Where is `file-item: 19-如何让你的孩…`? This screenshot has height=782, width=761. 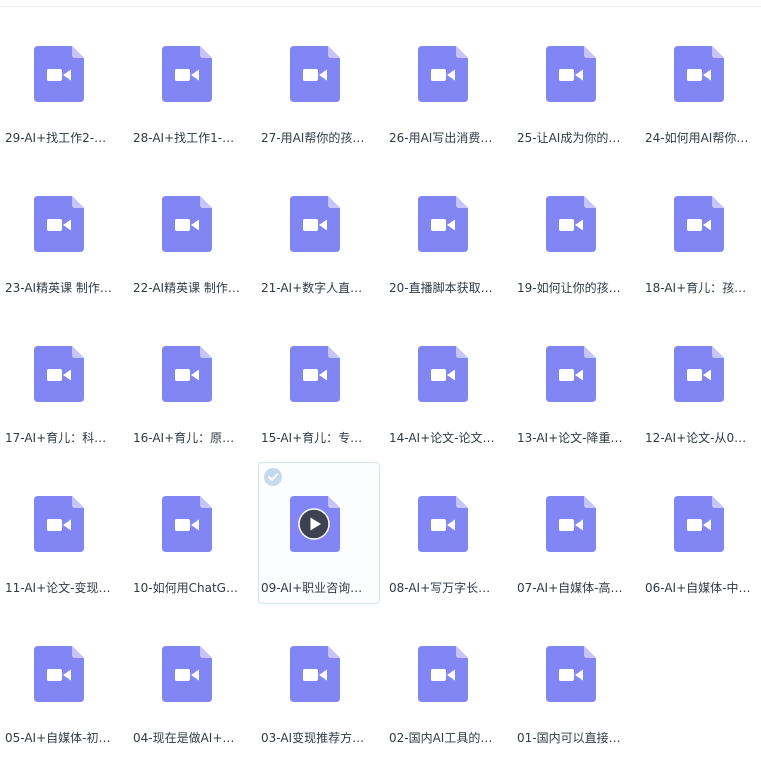
file-item: 19-如何让你的孩… is located at coordinates (575, 233).